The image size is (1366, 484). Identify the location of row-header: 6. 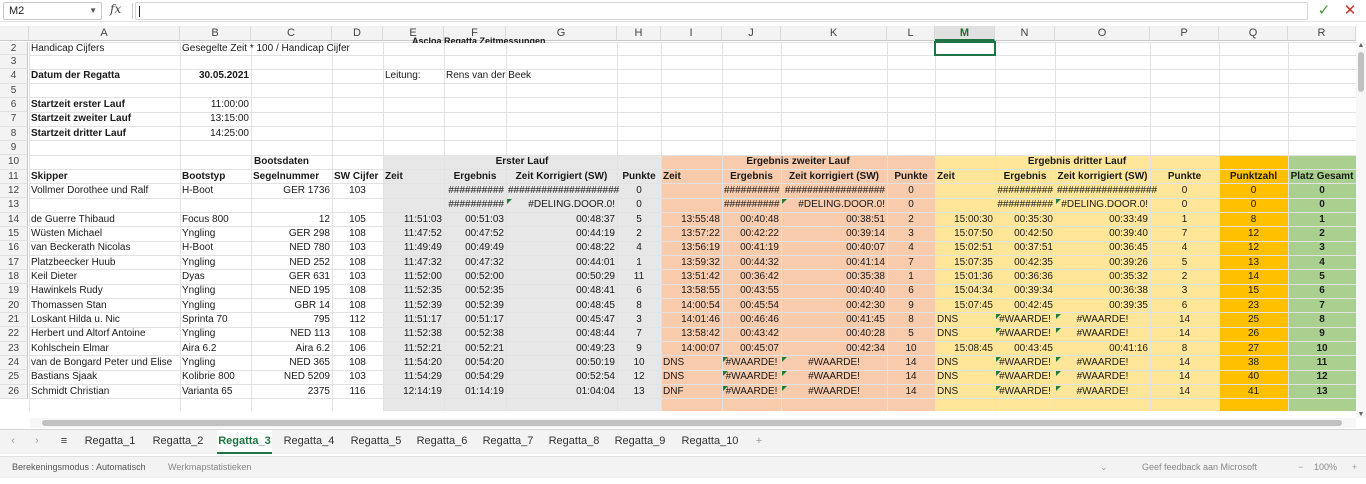
(14, 105).